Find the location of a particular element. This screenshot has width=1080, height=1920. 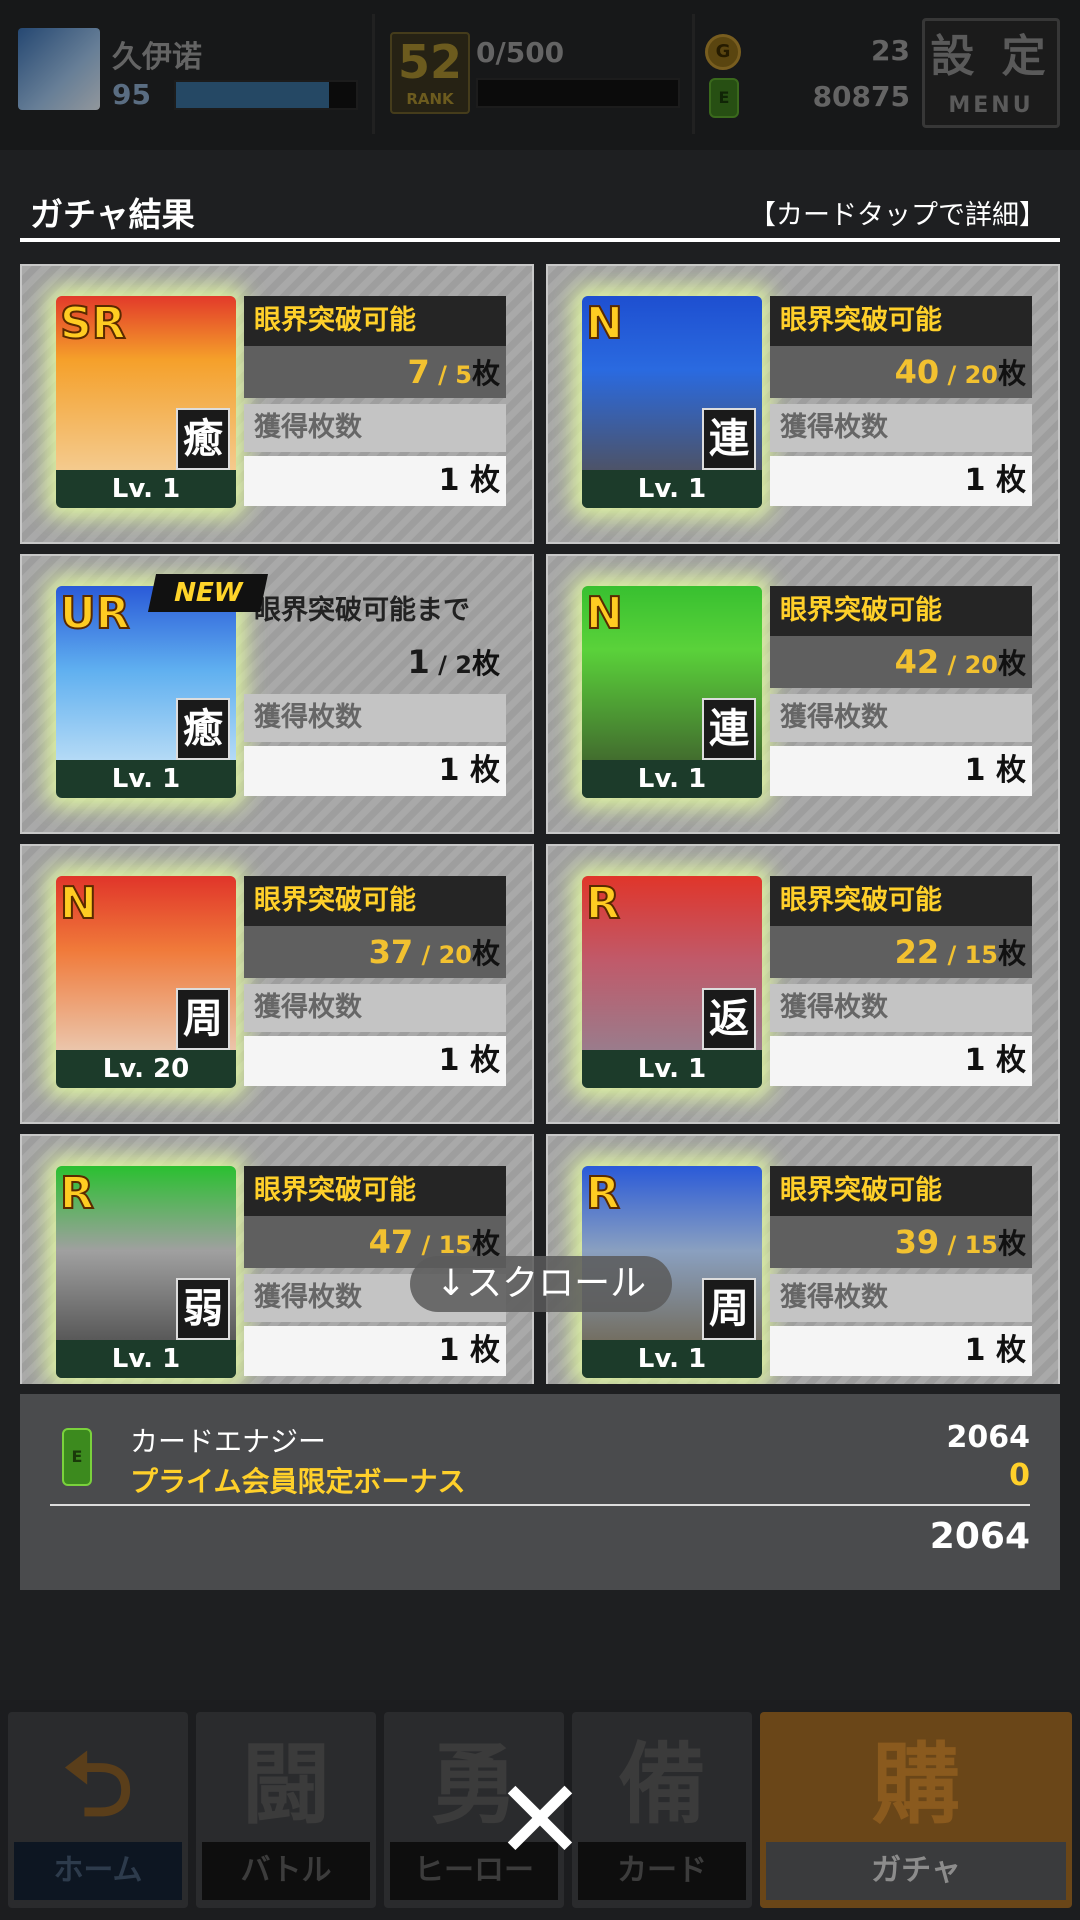

owned-count: 40 is located at coordinates (917, 372).